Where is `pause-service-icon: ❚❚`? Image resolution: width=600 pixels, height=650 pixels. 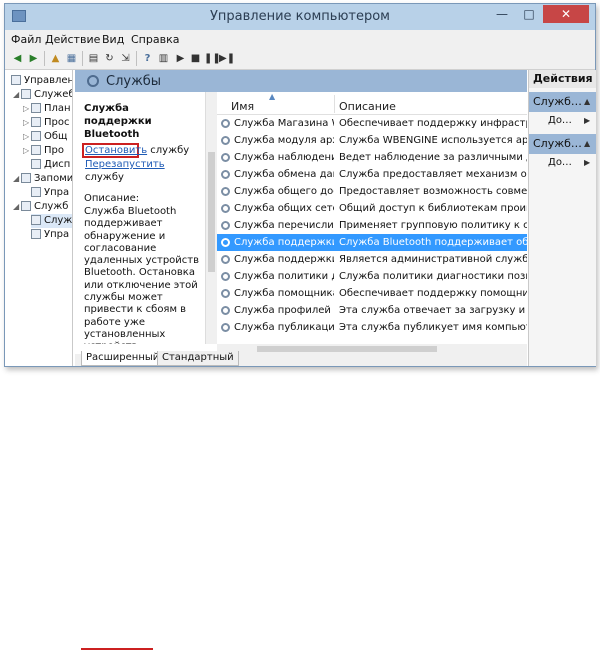
pause-service-icon: ❚❚ is located at coordinates (212, 58).